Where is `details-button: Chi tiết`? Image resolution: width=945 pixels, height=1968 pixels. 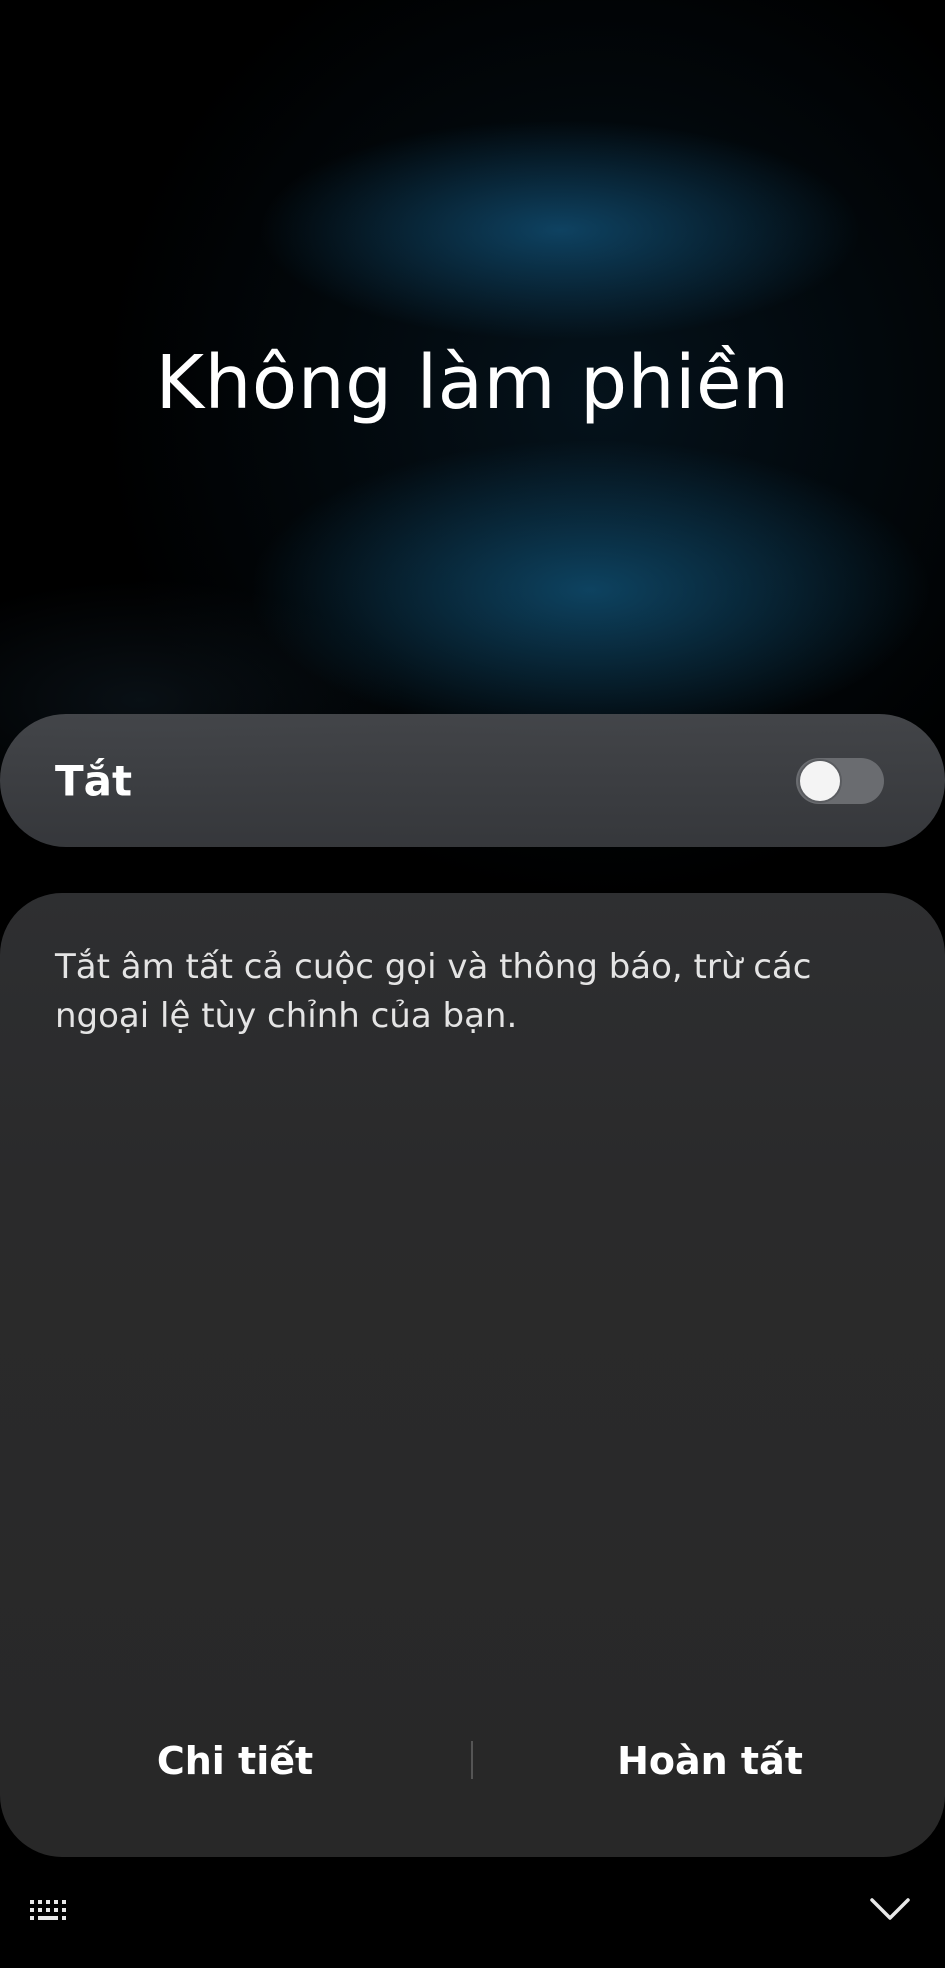 details-button: Chi tiết is located at coordinates (235, 1761).